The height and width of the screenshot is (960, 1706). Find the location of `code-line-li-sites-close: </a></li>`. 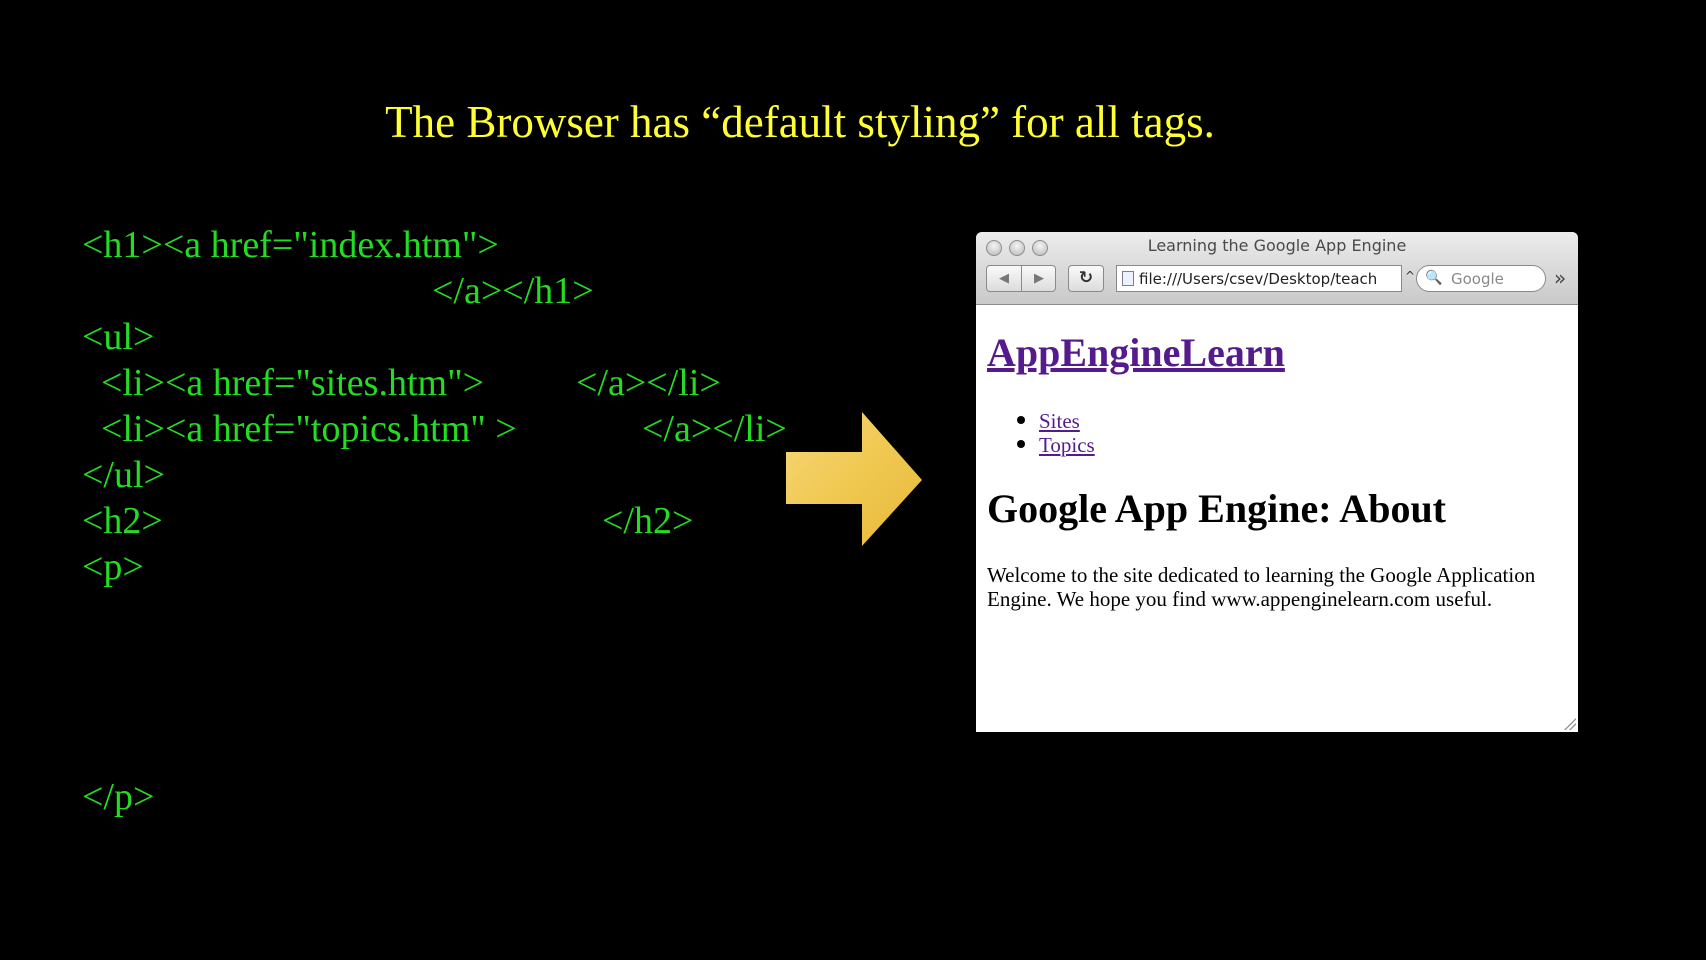

code-line-li-sites-close: </a></li> is located at coordinates (648, 383).